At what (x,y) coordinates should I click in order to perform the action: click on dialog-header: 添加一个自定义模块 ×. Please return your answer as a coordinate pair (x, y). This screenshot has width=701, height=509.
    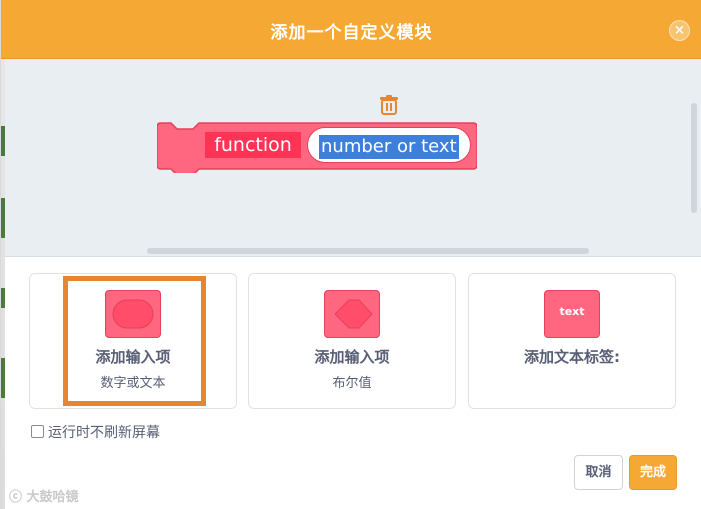
    Looking at the image, I should click on (351, 29).